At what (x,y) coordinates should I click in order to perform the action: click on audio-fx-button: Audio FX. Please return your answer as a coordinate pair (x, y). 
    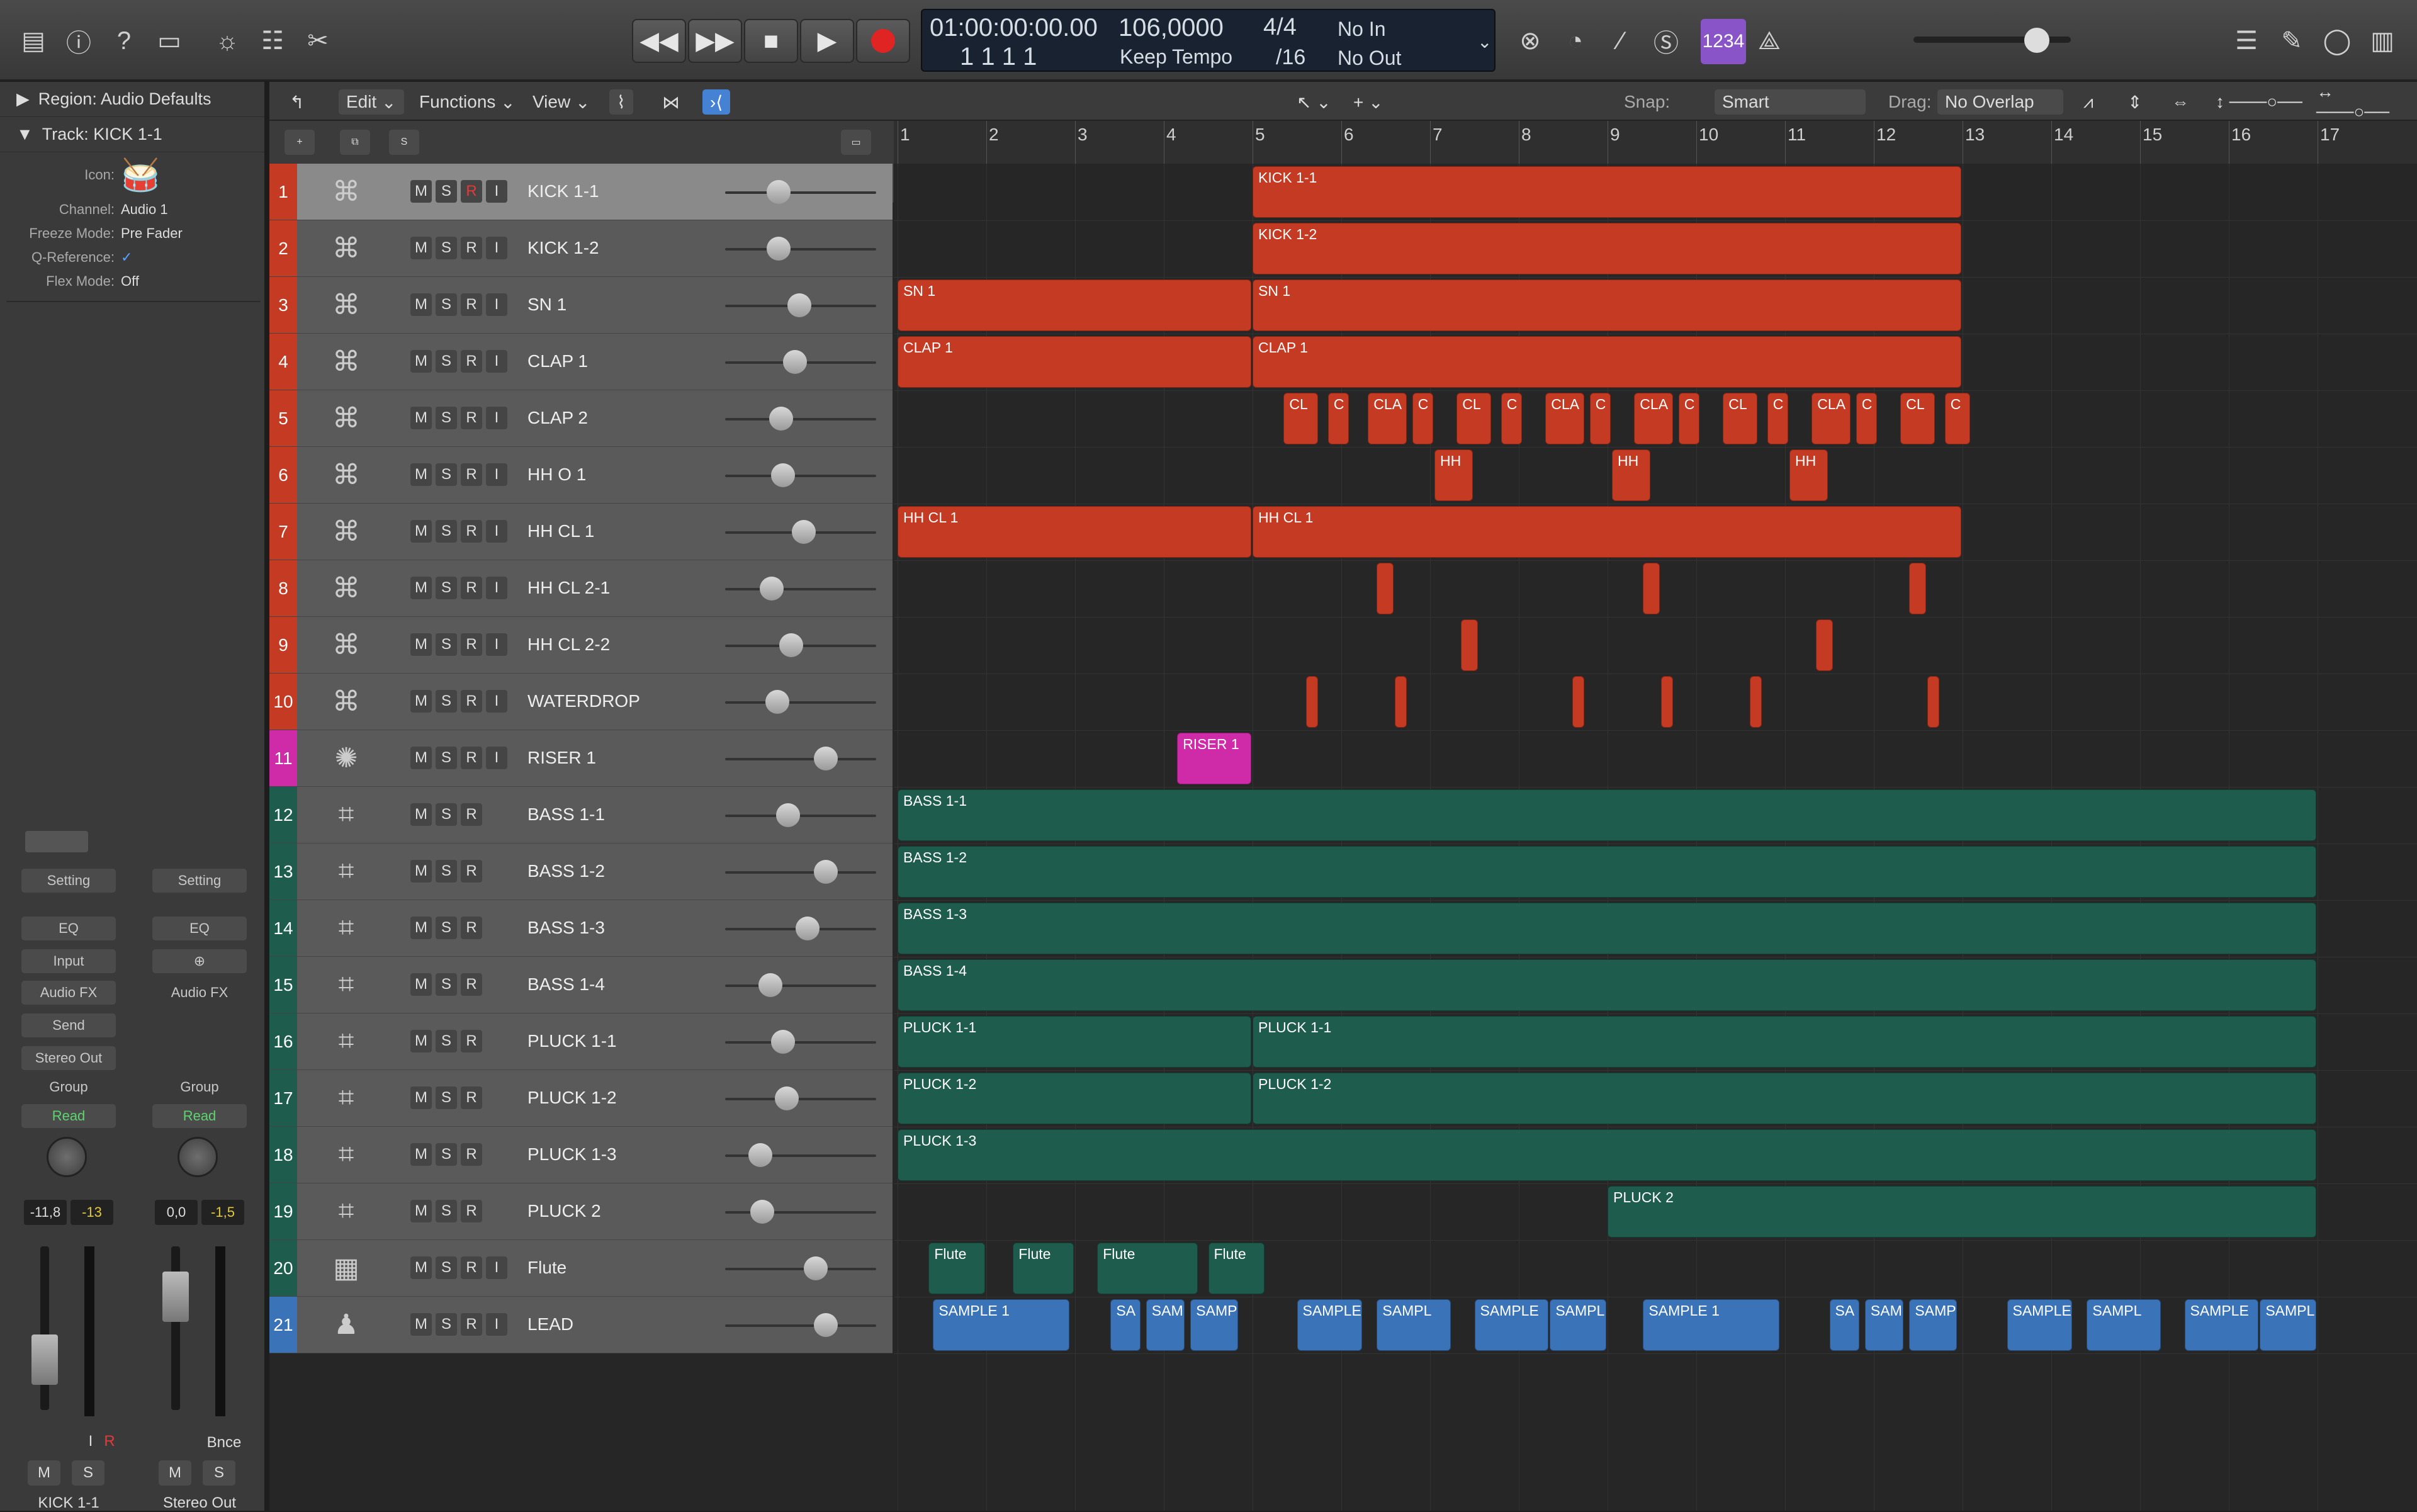
    Looking at the image, I should click on (68, 993).